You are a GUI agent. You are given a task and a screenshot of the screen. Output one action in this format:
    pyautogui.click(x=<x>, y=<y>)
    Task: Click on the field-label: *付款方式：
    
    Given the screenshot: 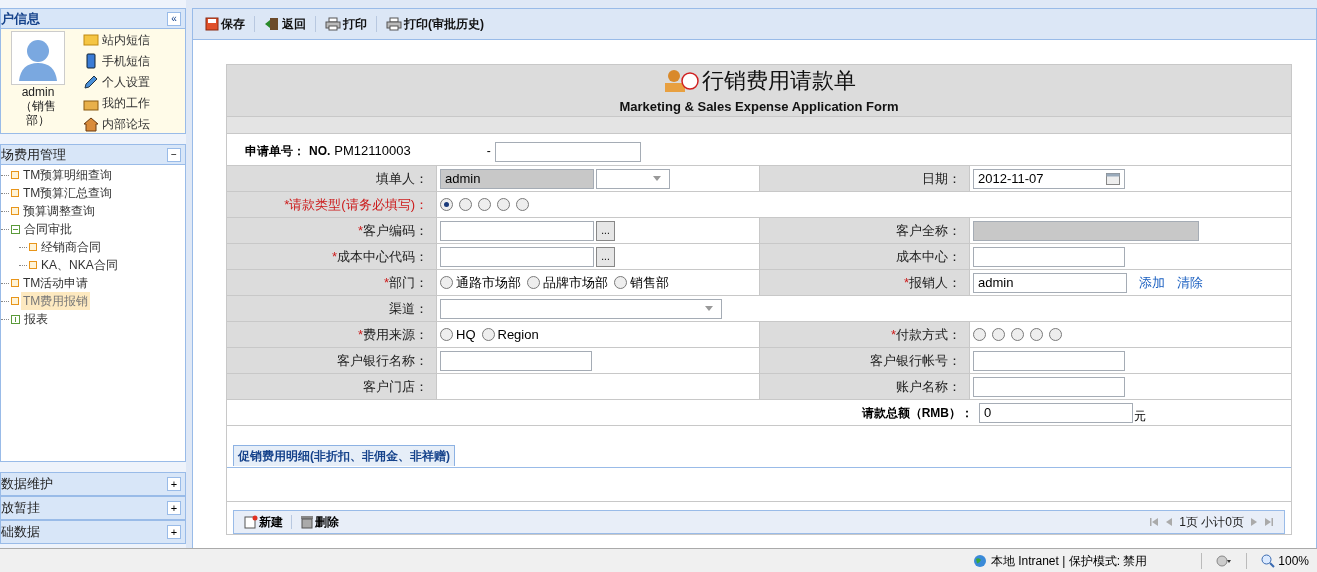 What is the action you would take?
    pyautogui.click(x=925, y=334)
    